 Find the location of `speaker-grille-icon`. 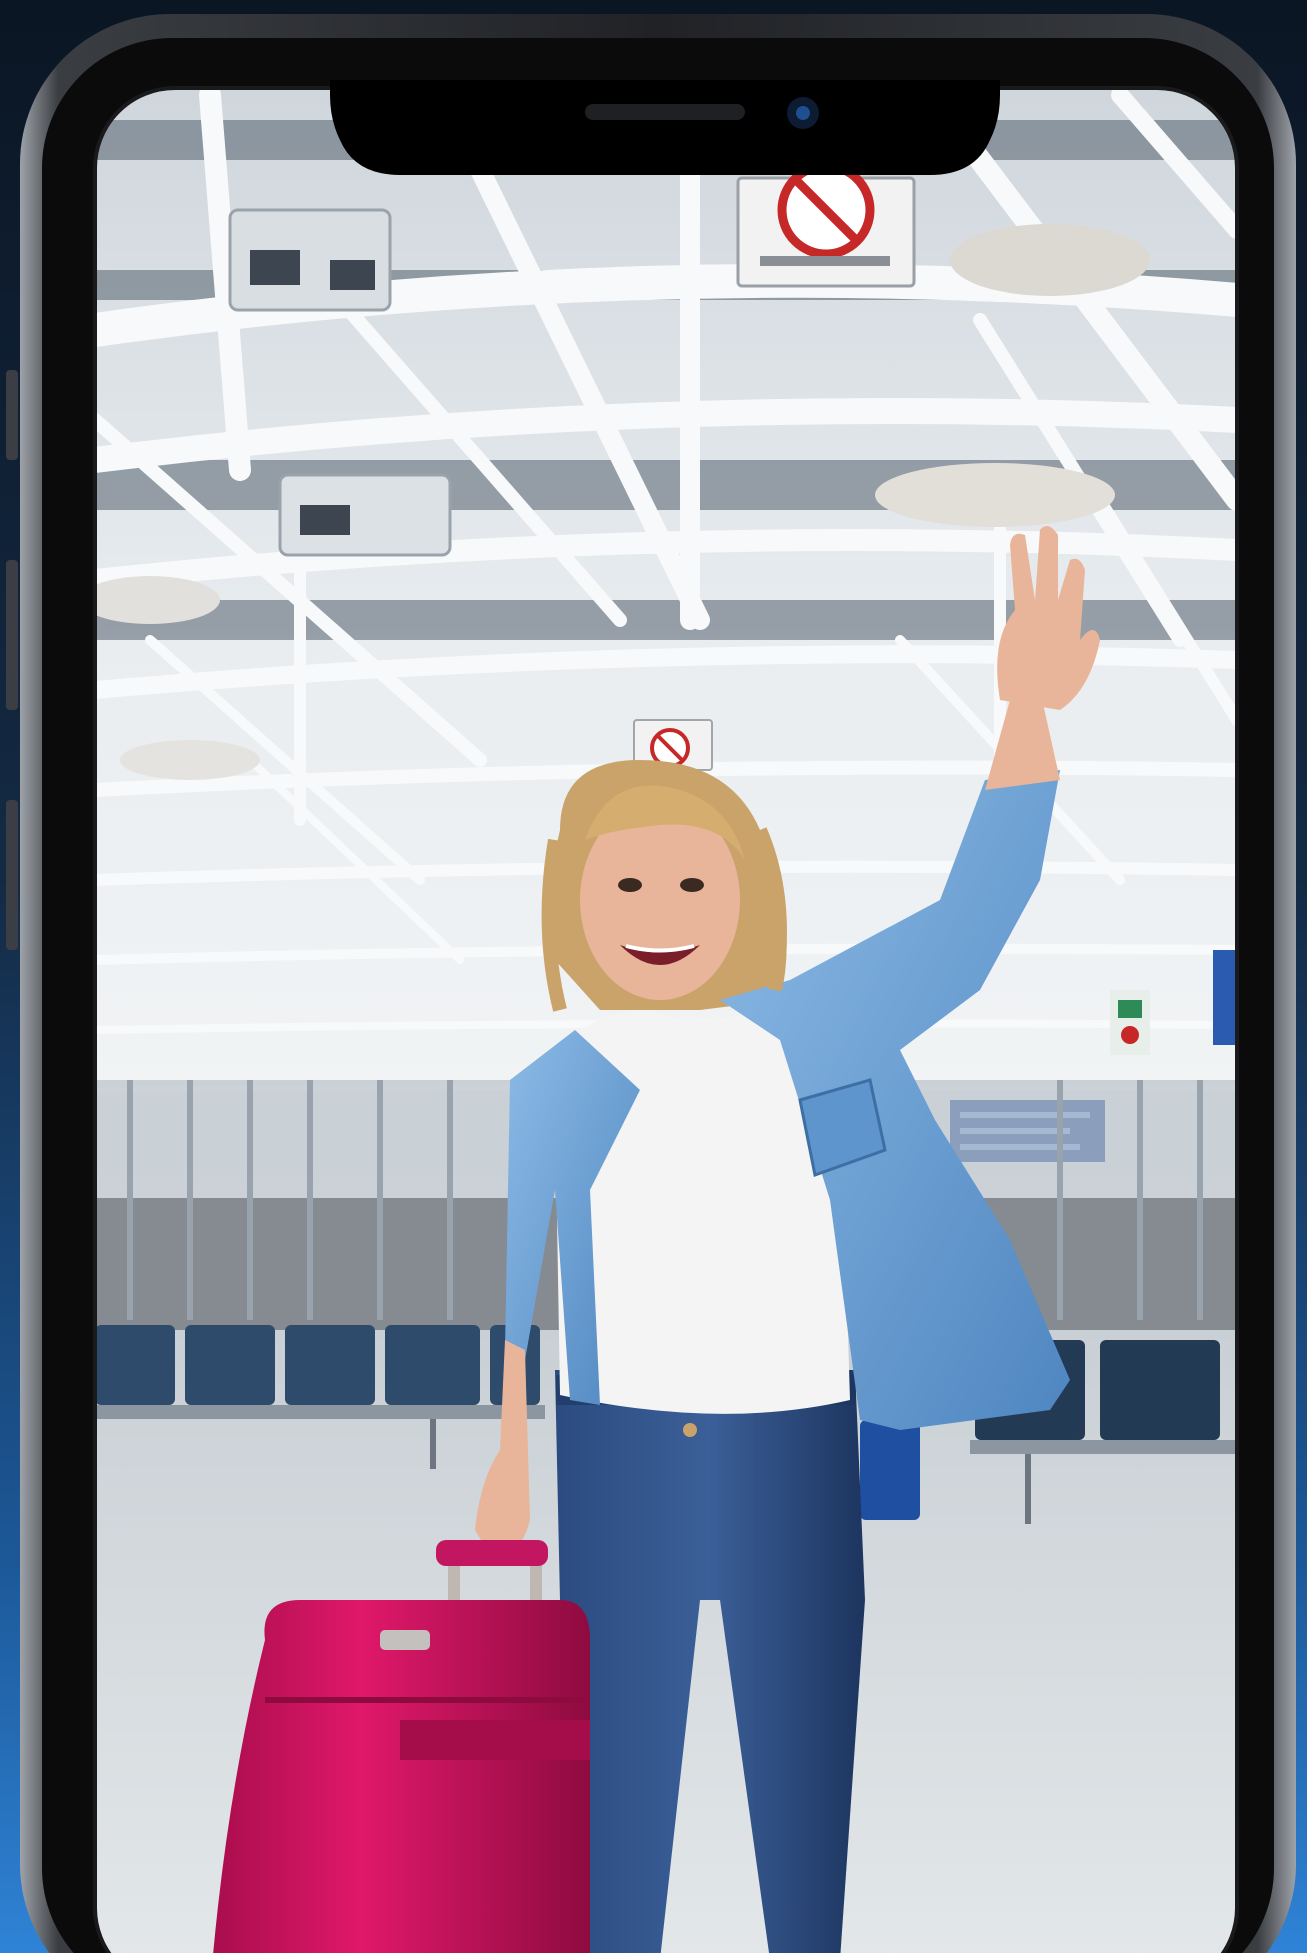

speaker-grille-icon is located at coordinates (665, 112).